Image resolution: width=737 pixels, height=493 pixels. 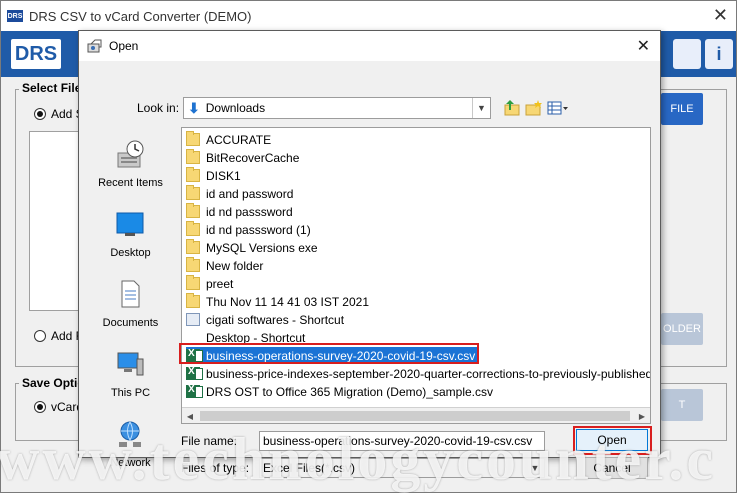 I want to click on folder-row: id and password, so click(x=239, y=193).